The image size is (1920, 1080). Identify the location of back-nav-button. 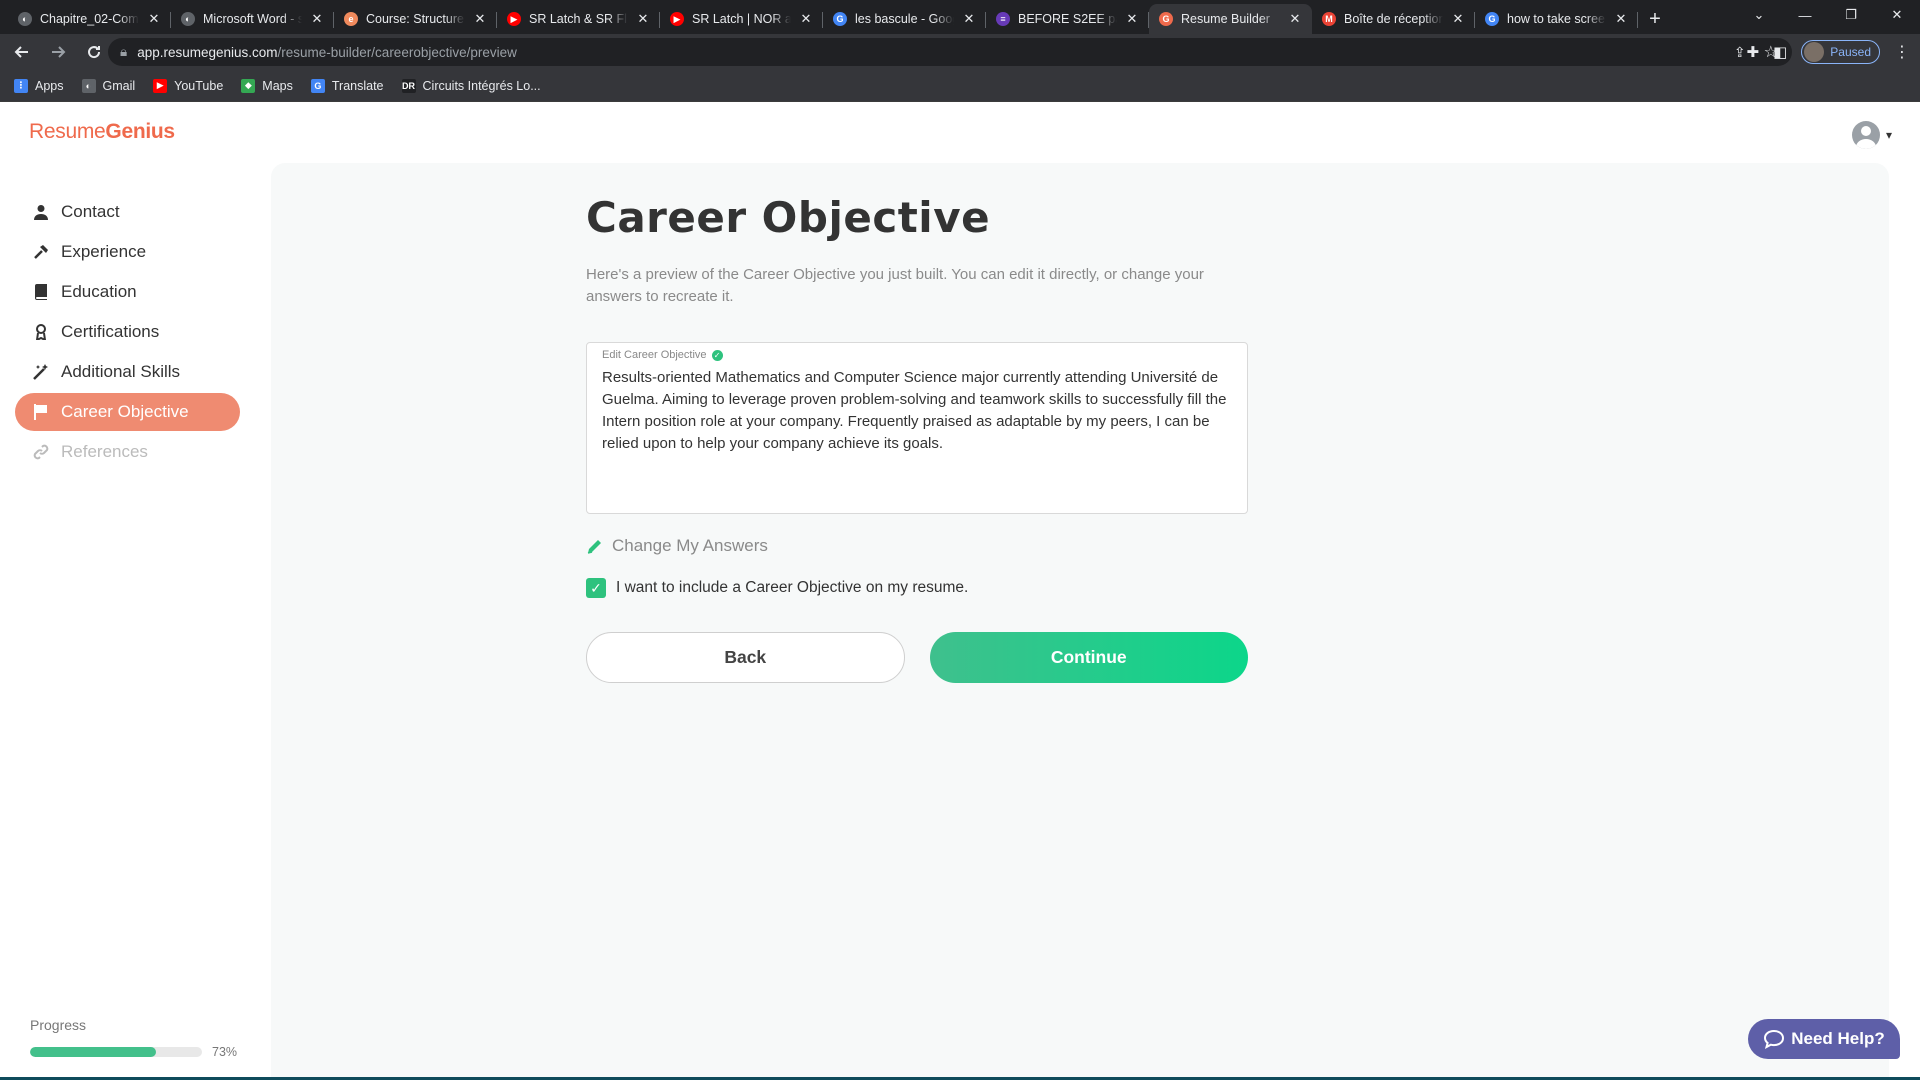
(22, 52).